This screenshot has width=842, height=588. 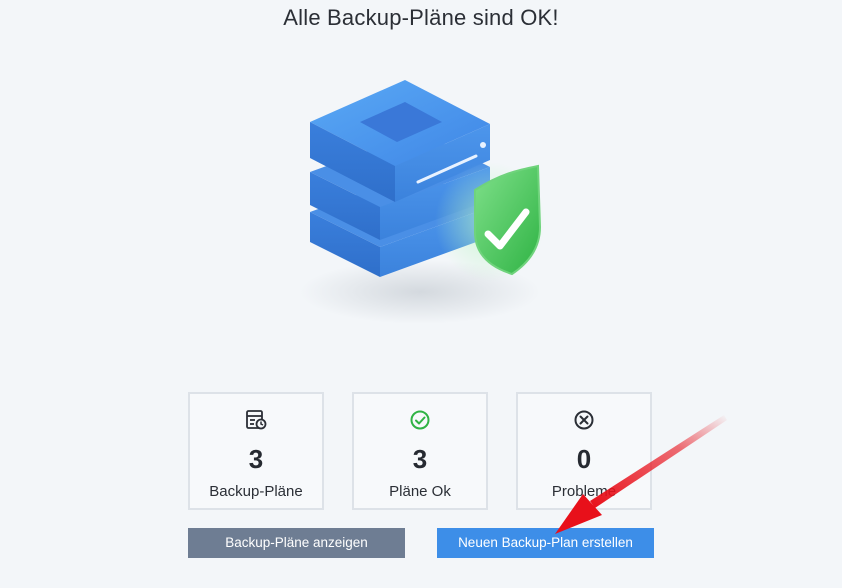 What do you see at coordinates (421, 17) in the screenshot?
I see `page-title: Alle Backup-Pläne sind OK!` at bounding box center [421, 17].